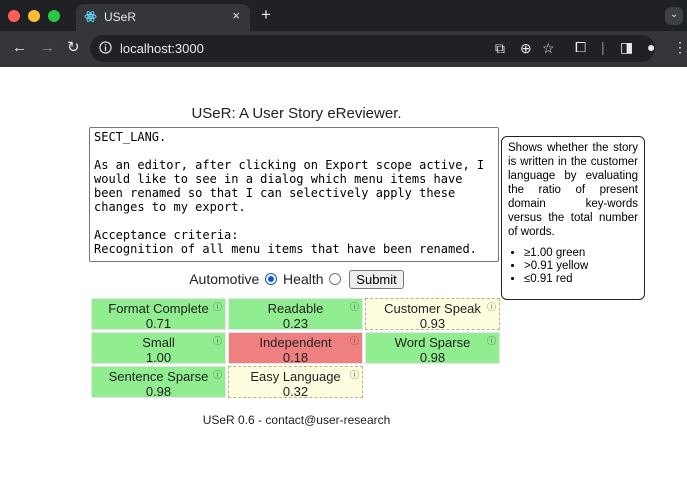 This screenshot has width=687, height=482. Describe the element at coordinates (581, 253) in the screenshot. I see `threshold-item: ≥1.00 green` at that location.